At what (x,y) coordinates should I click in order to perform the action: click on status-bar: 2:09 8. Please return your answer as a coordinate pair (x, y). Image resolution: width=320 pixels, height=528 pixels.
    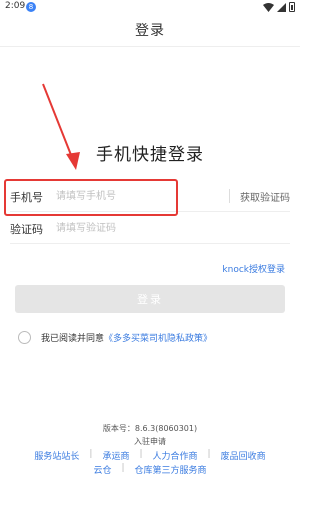
    Looking at the image, I should click on (150, 7).